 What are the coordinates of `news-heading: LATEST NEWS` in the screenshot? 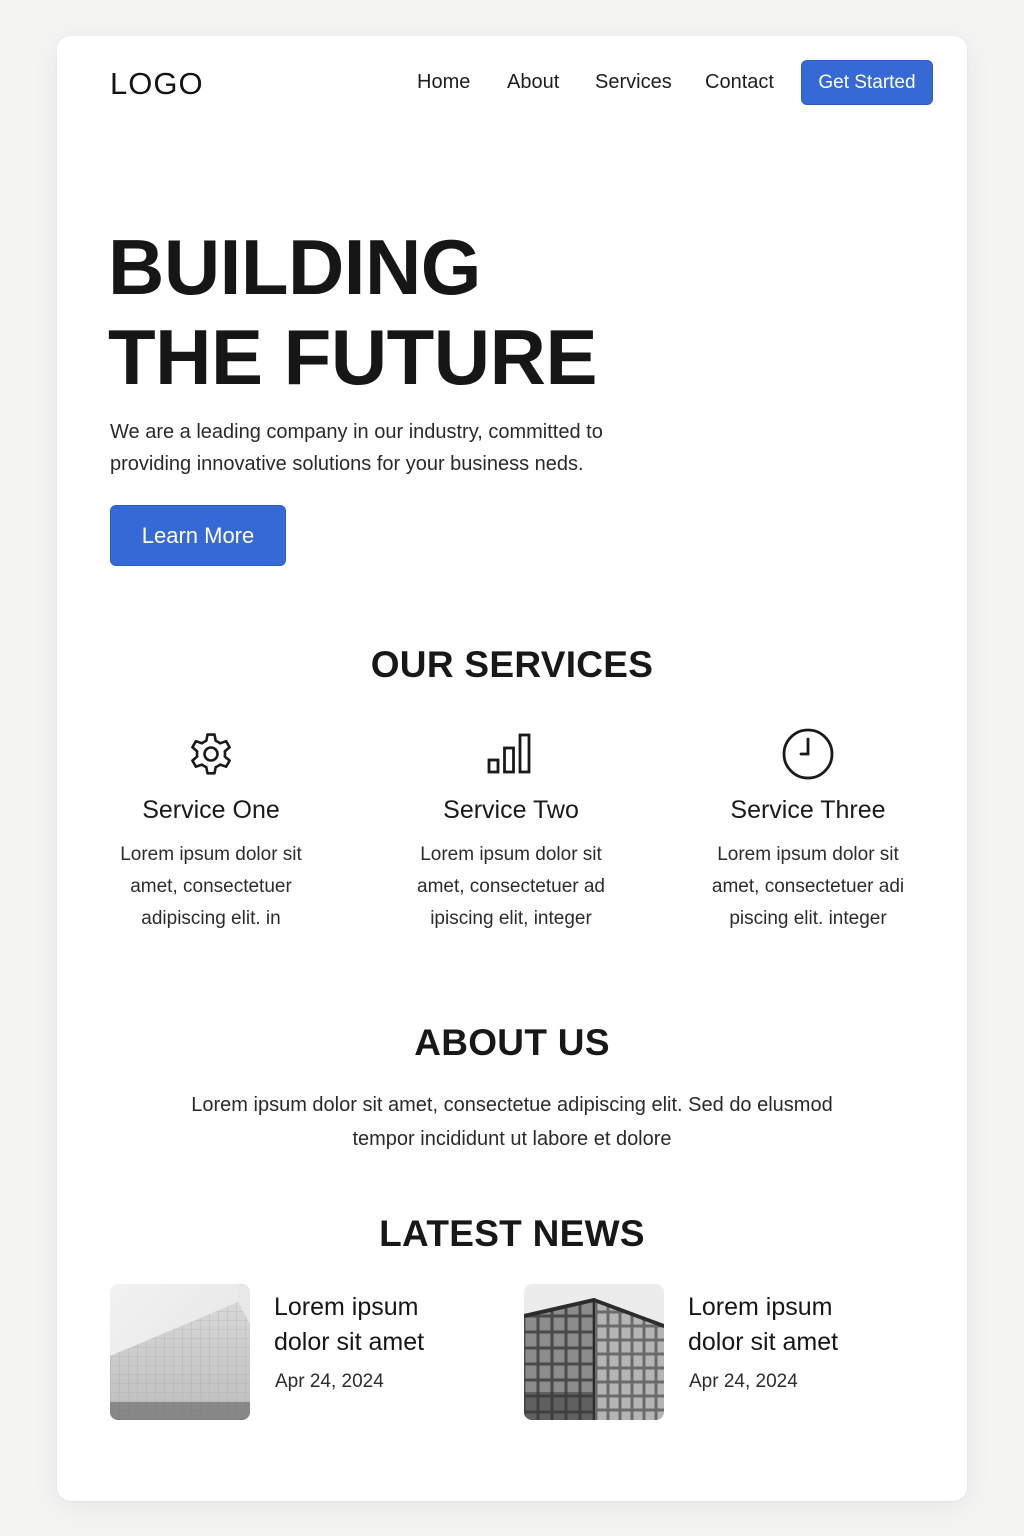 It's located at (512, 1233).